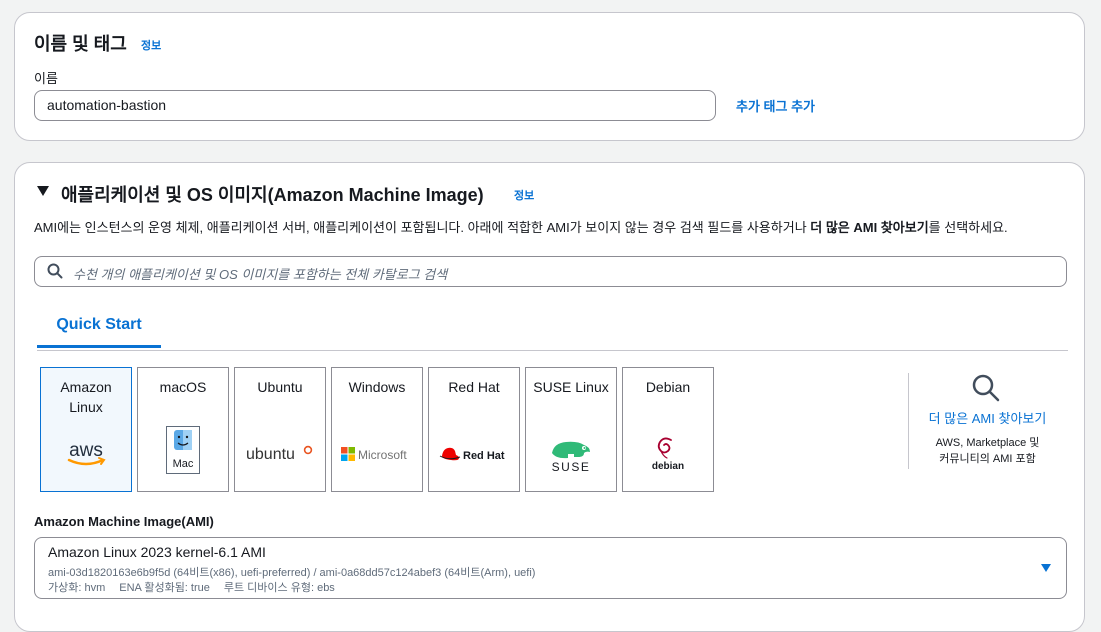 This screenshot has width=1101, height=632. I want to click on search-icon, so click(55, 271).